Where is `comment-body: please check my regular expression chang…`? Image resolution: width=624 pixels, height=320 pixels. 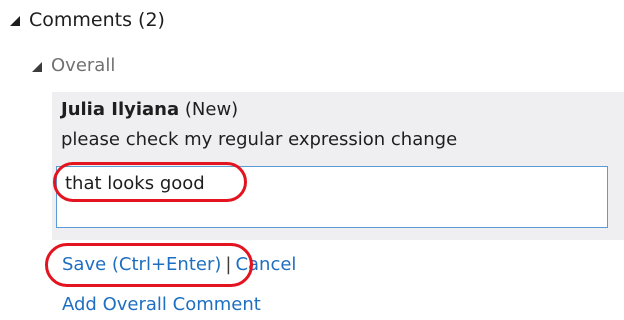 comment-body: please check my regular expression chang… is located at coordinates (259, 139).